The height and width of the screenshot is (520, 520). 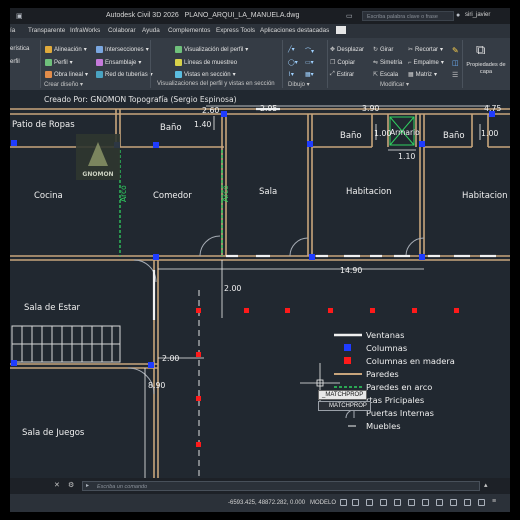 I want to click on copiar-button: ❐ Copiar, so click(x=342, y=63).